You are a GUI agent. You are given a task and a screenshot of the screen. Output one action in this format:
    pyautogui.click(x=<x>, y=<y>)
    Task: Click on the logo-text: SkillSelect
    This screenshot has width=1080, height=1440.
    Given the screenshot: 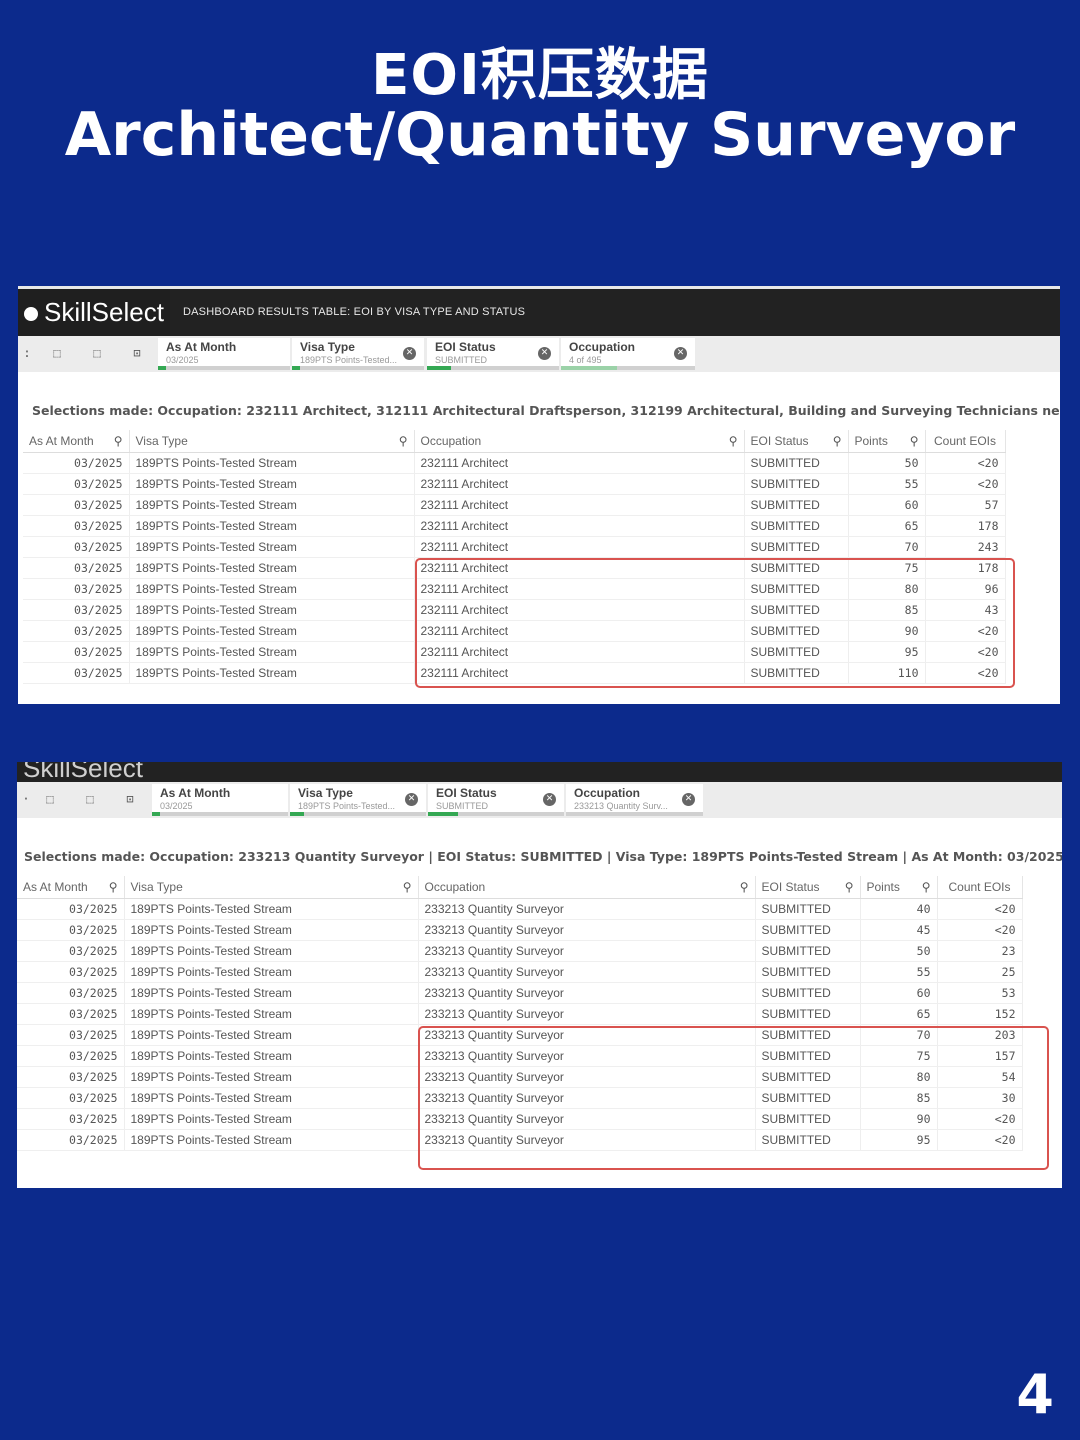 What is the action you would take?
    pyautogui.click(x=83, y=772)
    